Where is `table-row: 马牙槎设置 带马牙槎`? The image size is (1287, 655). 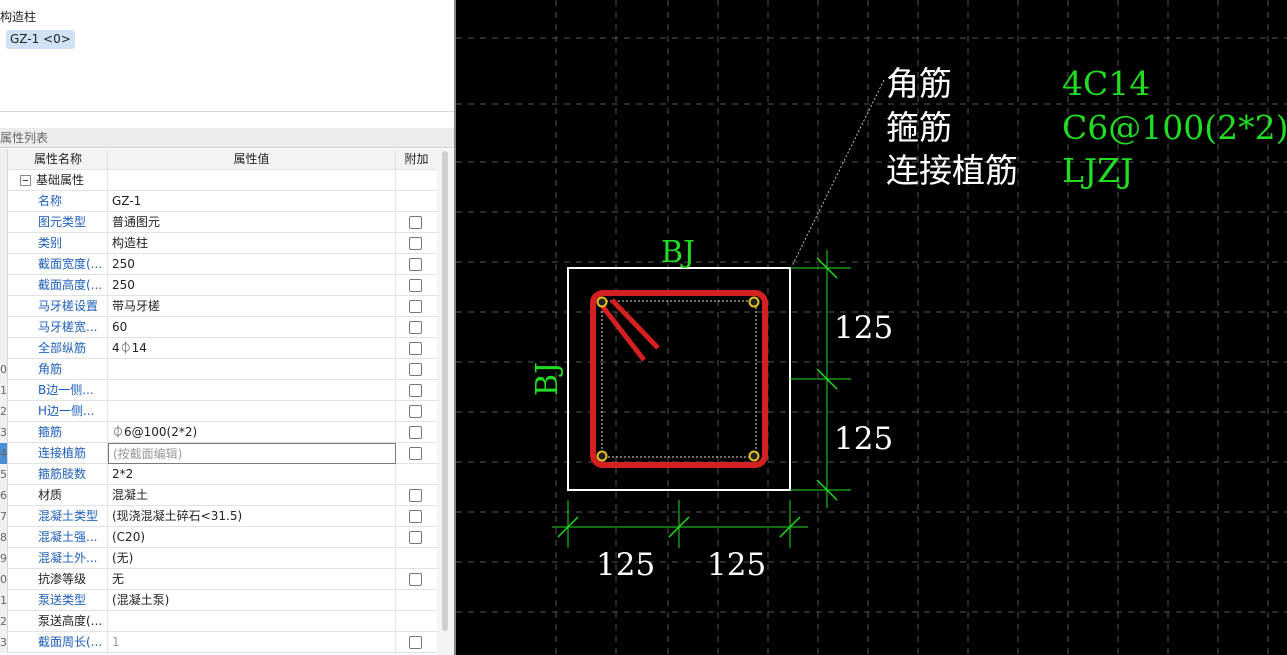 table-row: 马牙槎设置 带马牙槎 is located at coordinates (218, 306).